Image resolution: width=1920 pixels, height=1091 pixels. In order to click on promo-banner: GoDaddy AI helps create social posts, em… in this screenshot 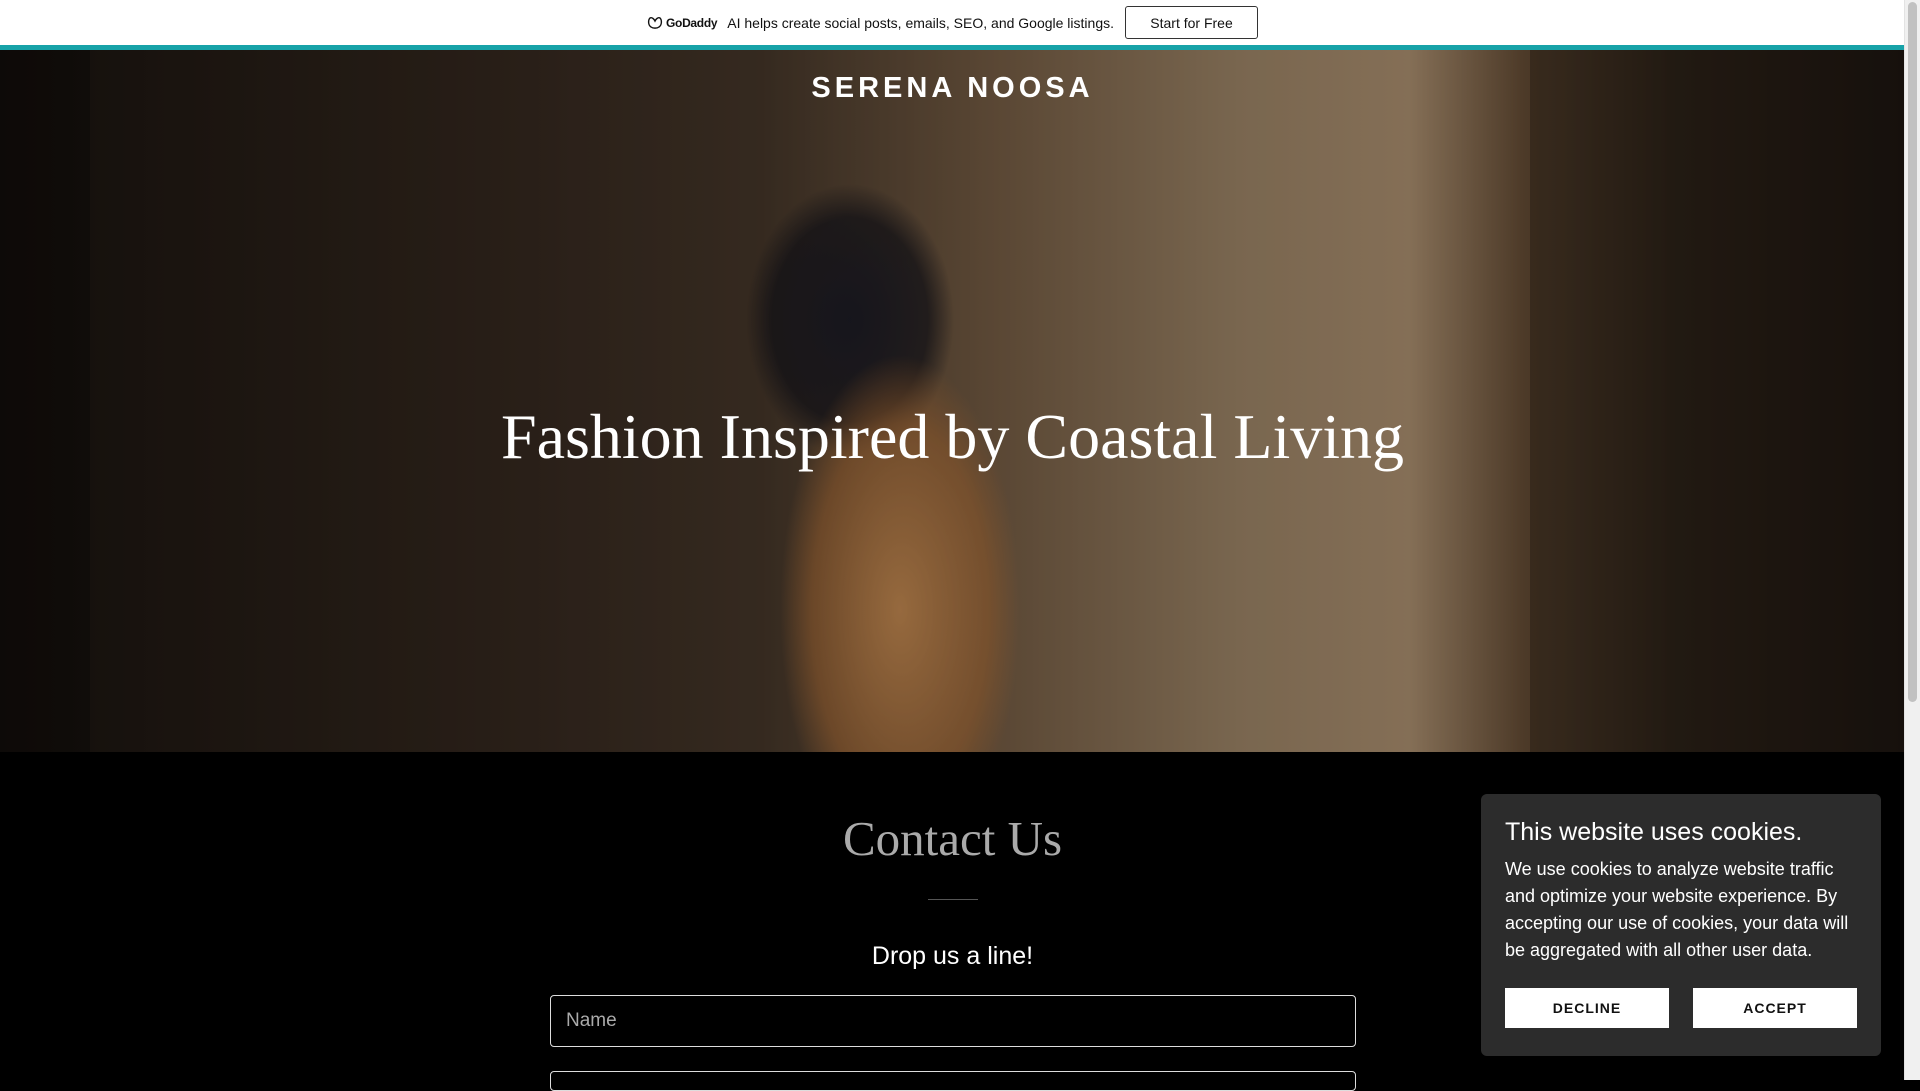, I will do `click(952, 25)`.